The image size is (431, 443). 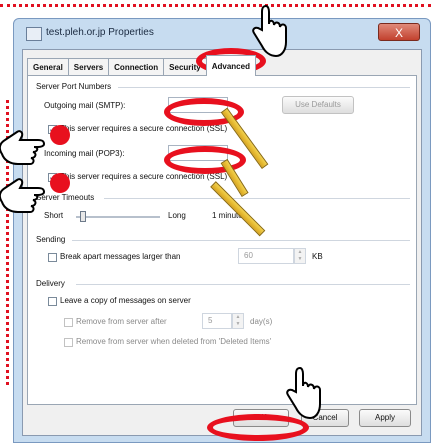 What do you see at coordinates (121, 321) in the screenshot?
I see `remove-after-label: Remove from server after` at bounding box center [121, 321].